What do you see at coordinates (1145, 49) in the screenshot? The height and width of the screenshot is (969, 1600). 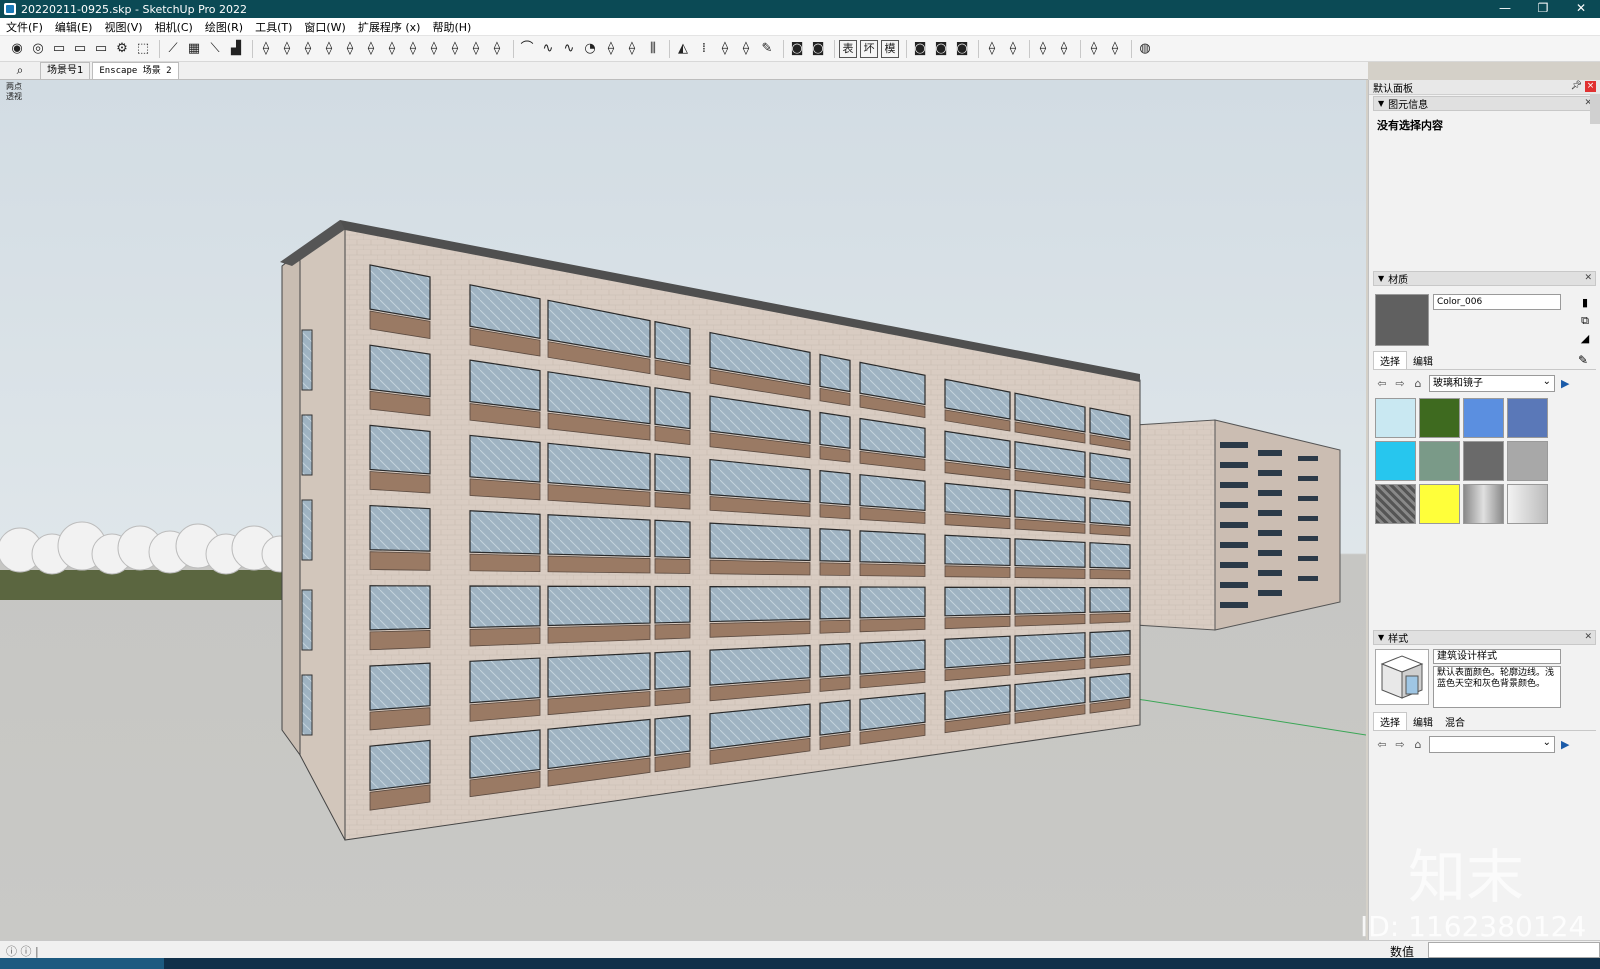 I see `toolbar-eye-icon: ◍` at bounding box center [1145, 49].